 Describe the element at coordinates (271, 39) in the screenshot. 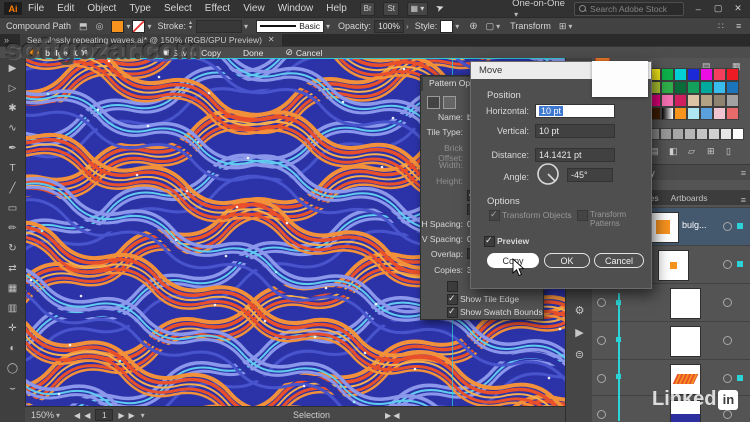

I see `document-close-icon: ✕` at that location.